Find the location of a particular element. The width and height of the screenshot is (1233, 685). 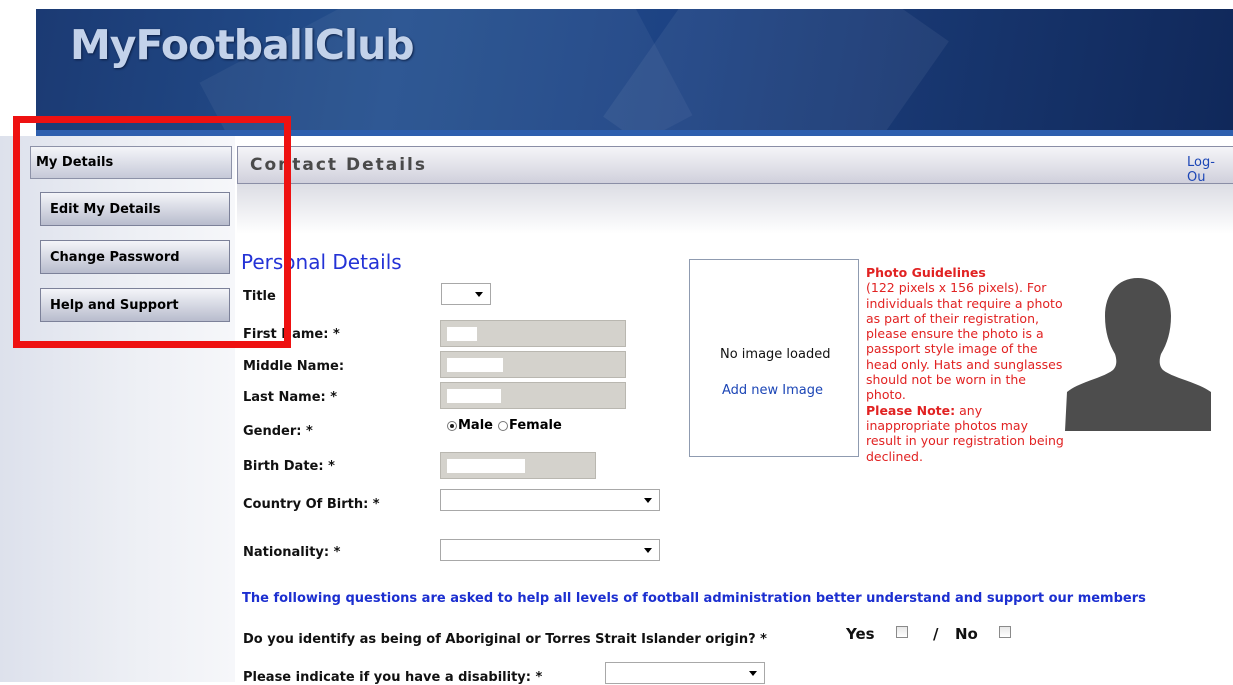

help-and-support-button: Help and Support is located at coordinates (135, 305).